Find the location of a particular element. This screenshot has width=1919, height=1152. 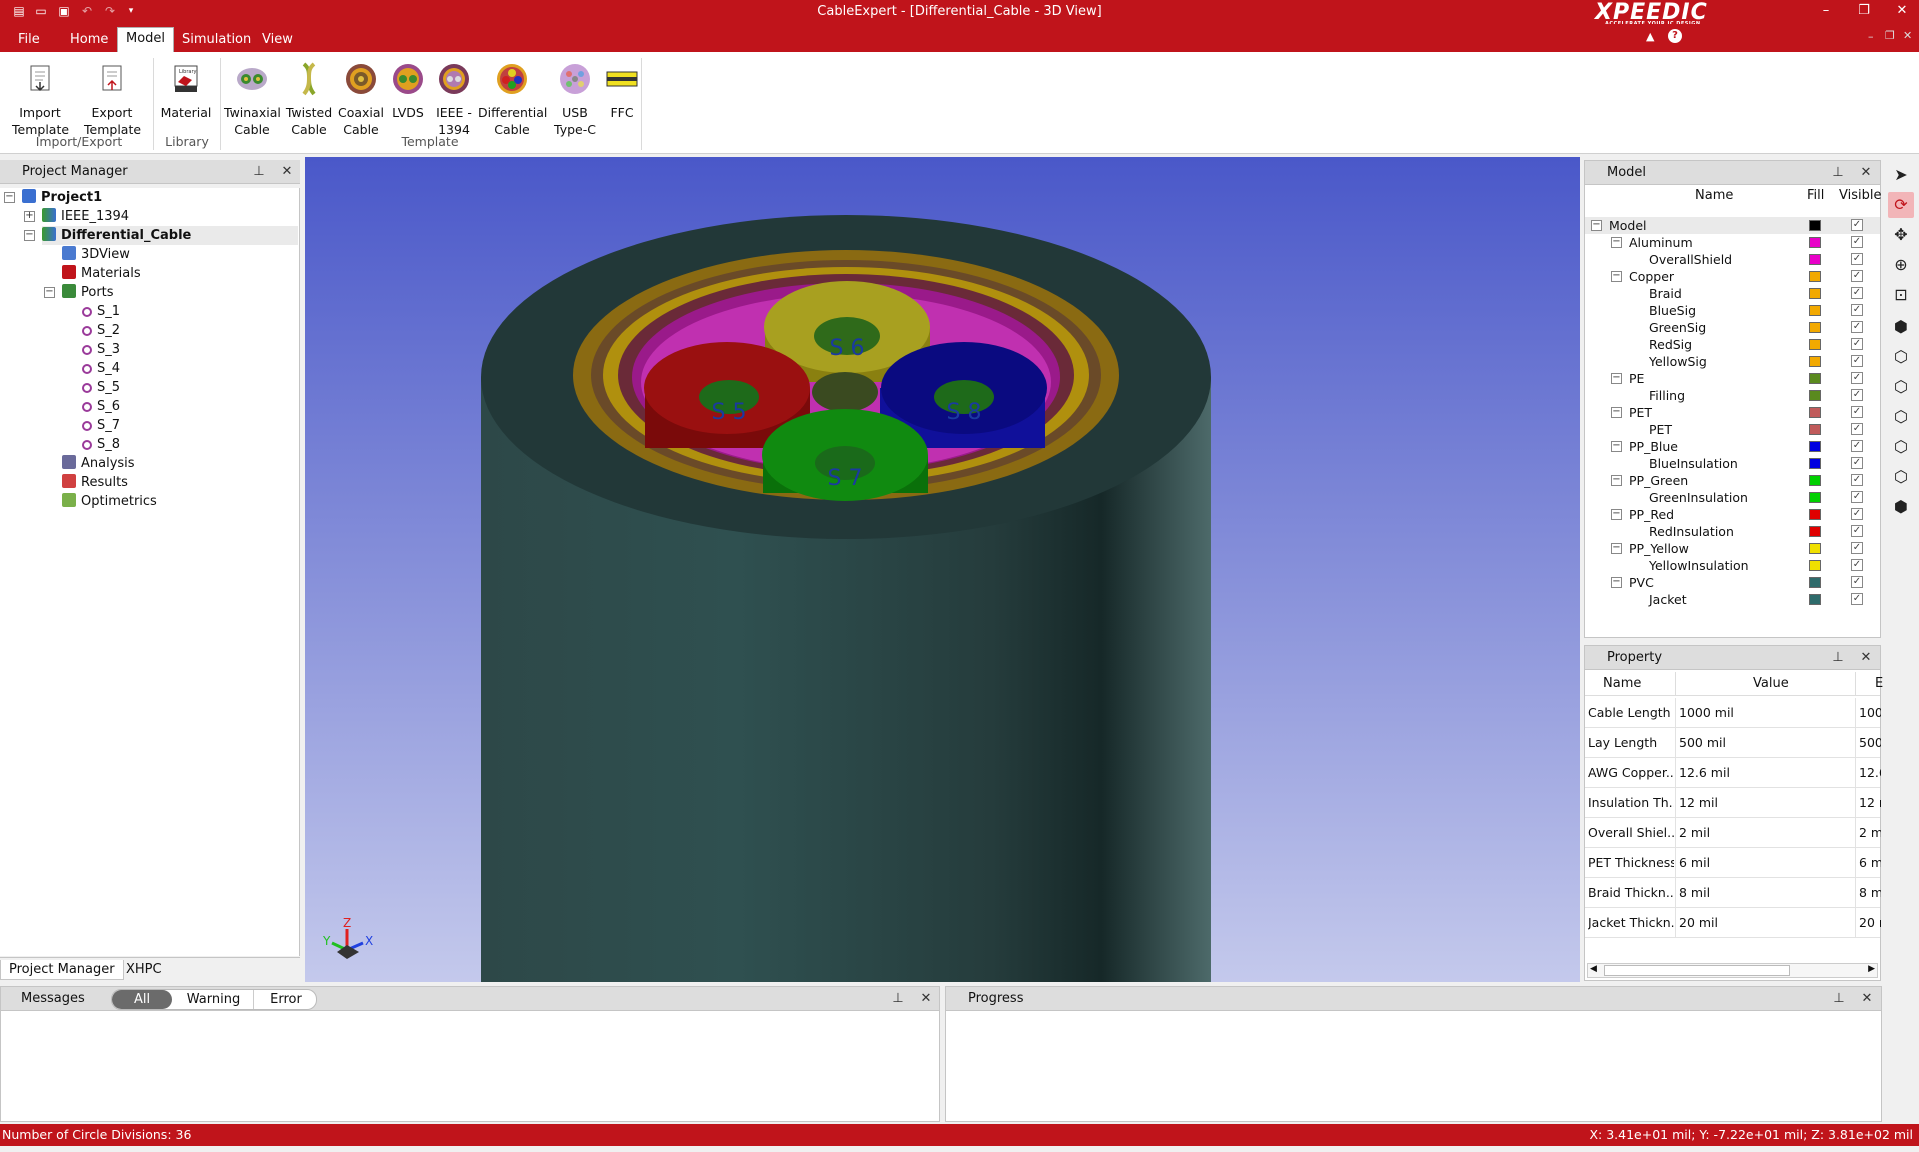

import-template-button: Import Template is located at coordinates (40, 100).